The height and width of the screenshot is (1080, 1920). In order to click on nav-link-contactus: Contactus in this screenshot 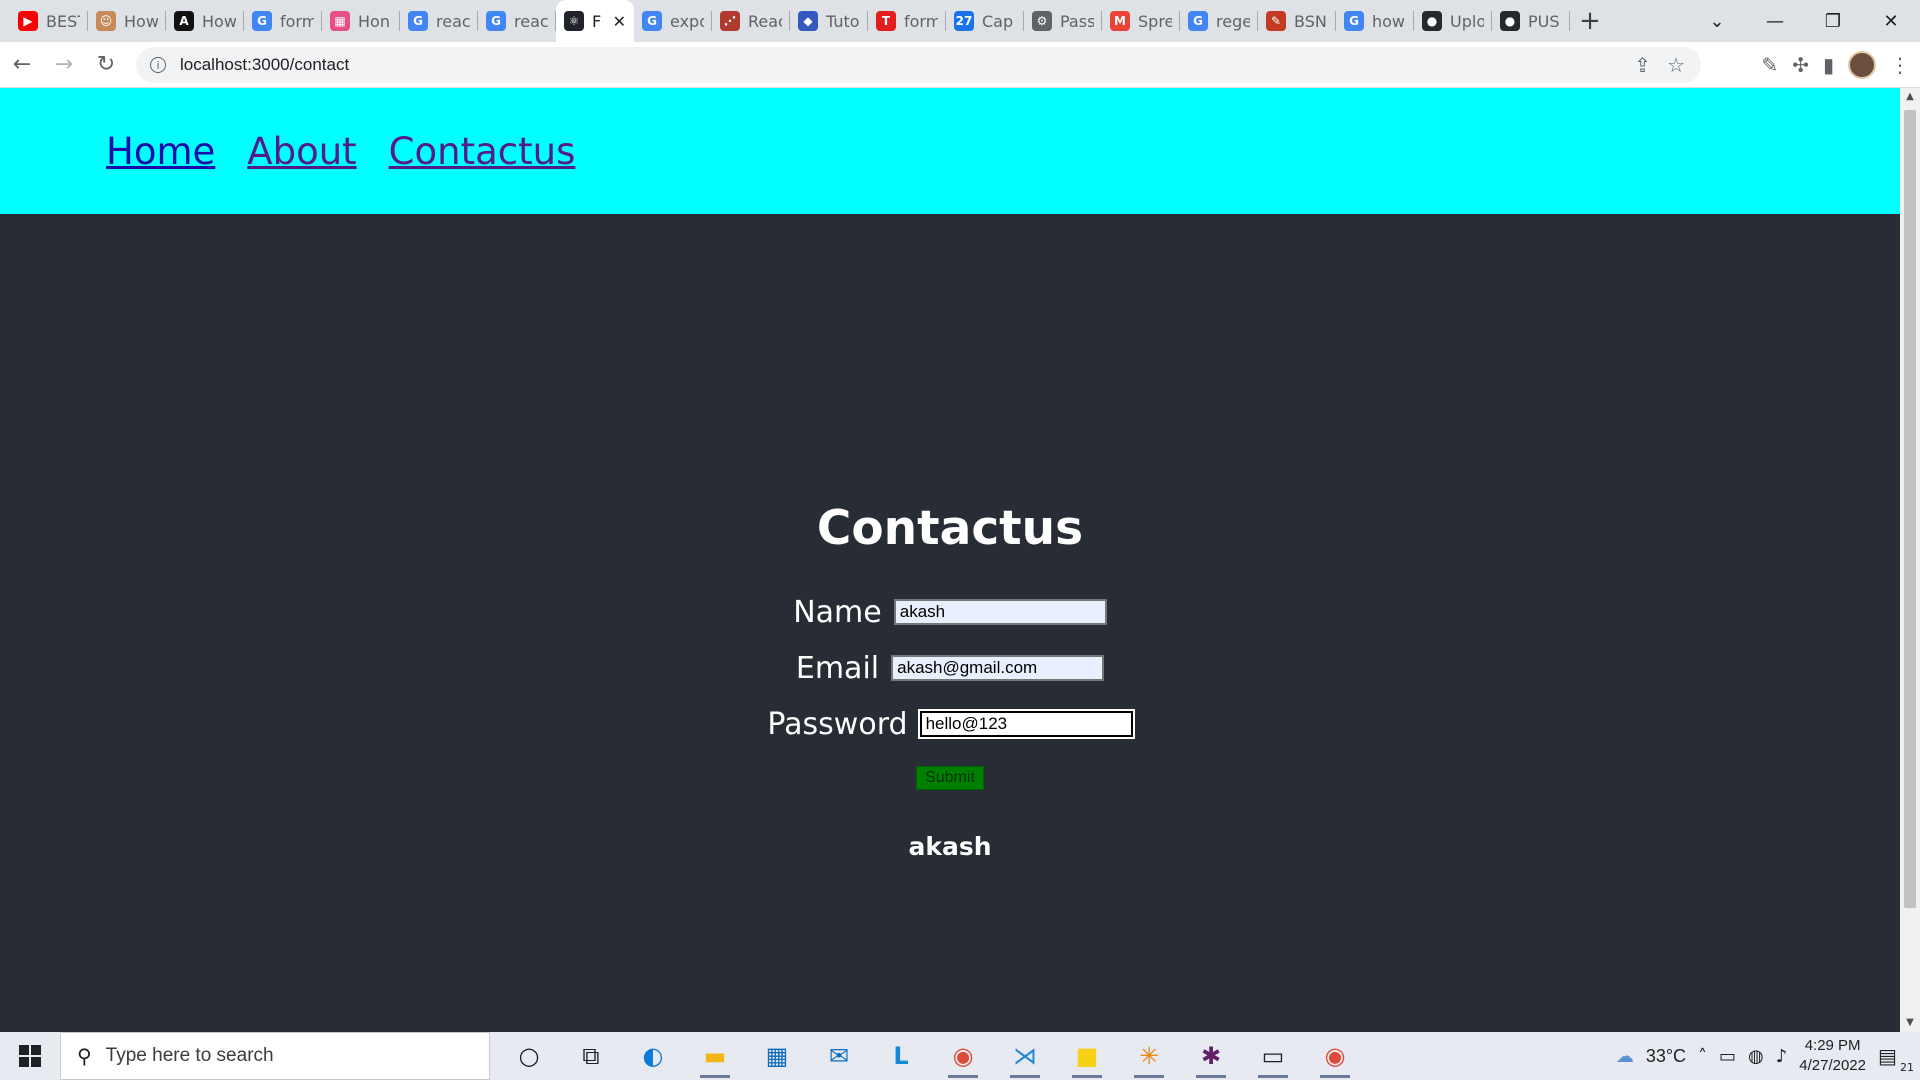, I will do `click(482, 151)`.